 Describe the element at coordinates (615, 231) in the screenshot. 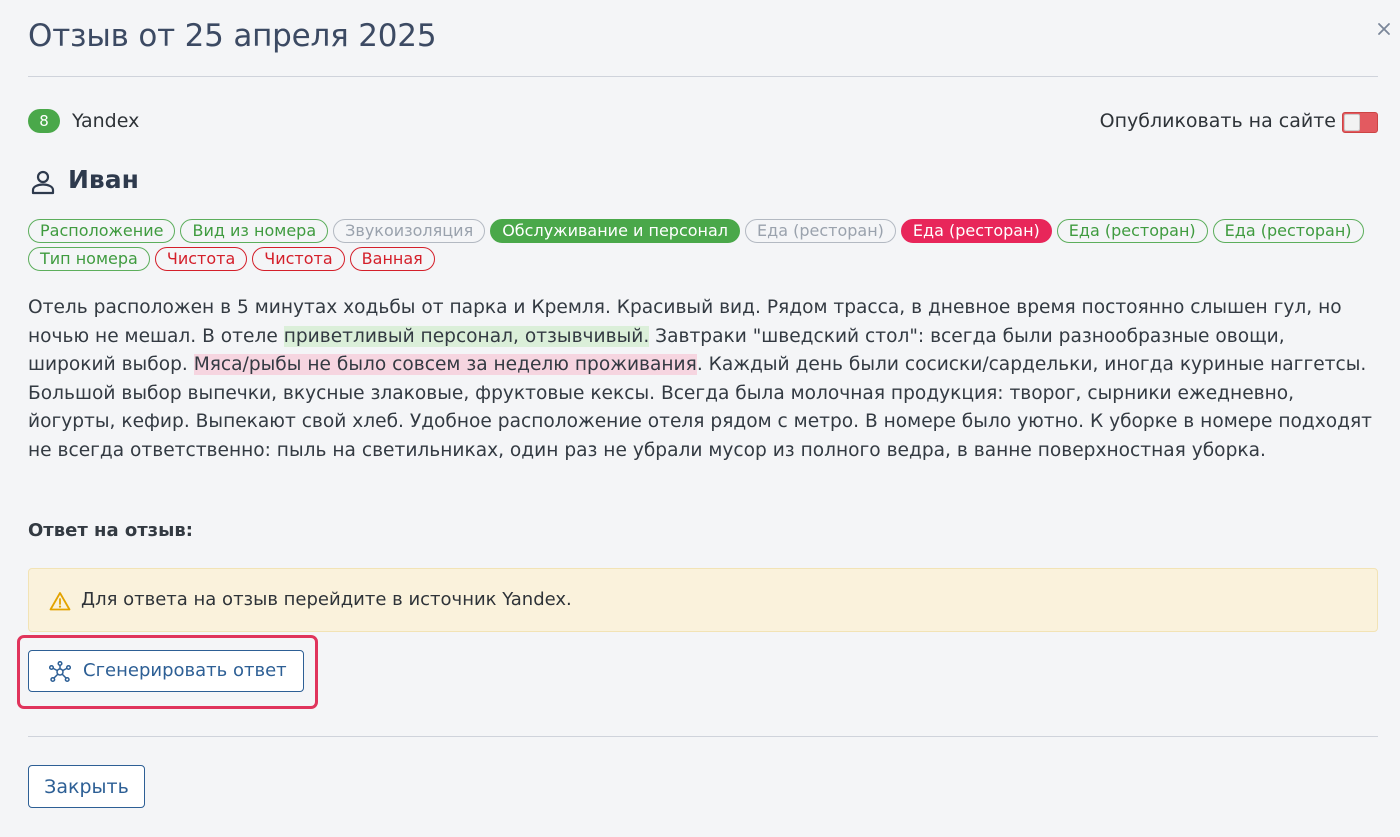

I see `tag: Обслуживание и персонал` at that location.